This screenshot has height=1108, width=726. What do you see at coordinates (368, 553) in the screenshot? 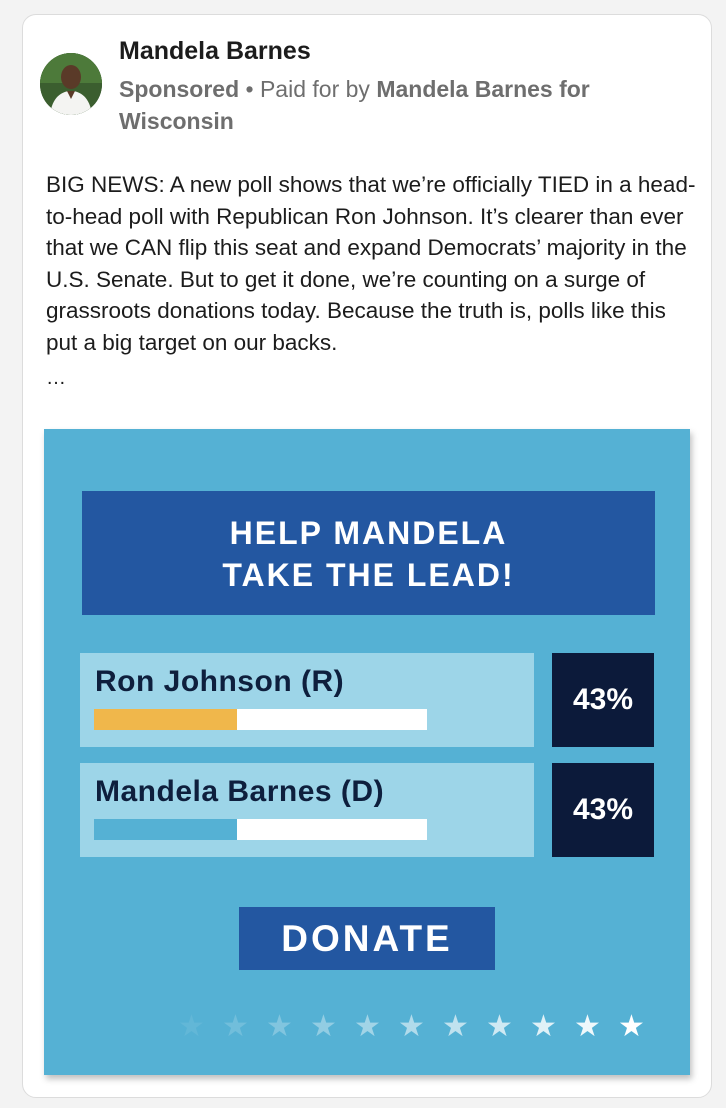
I see `ad-headline: HELP MANDELA TAKE THE LEAD!` at bounding box center [368, 553].